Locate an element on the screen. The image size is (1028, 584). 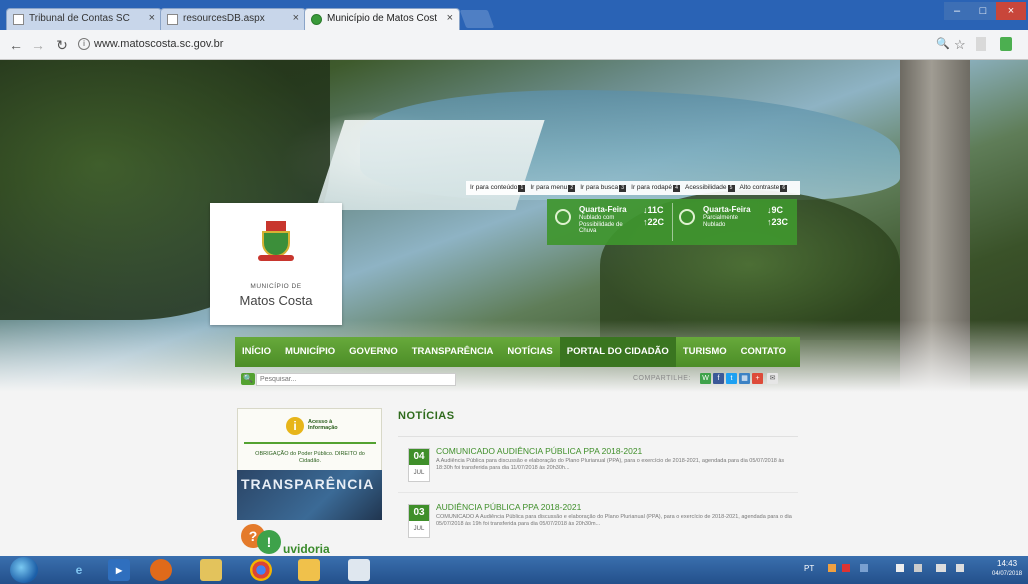
twitter-share-icon: t is located at coordinates (731, 378).